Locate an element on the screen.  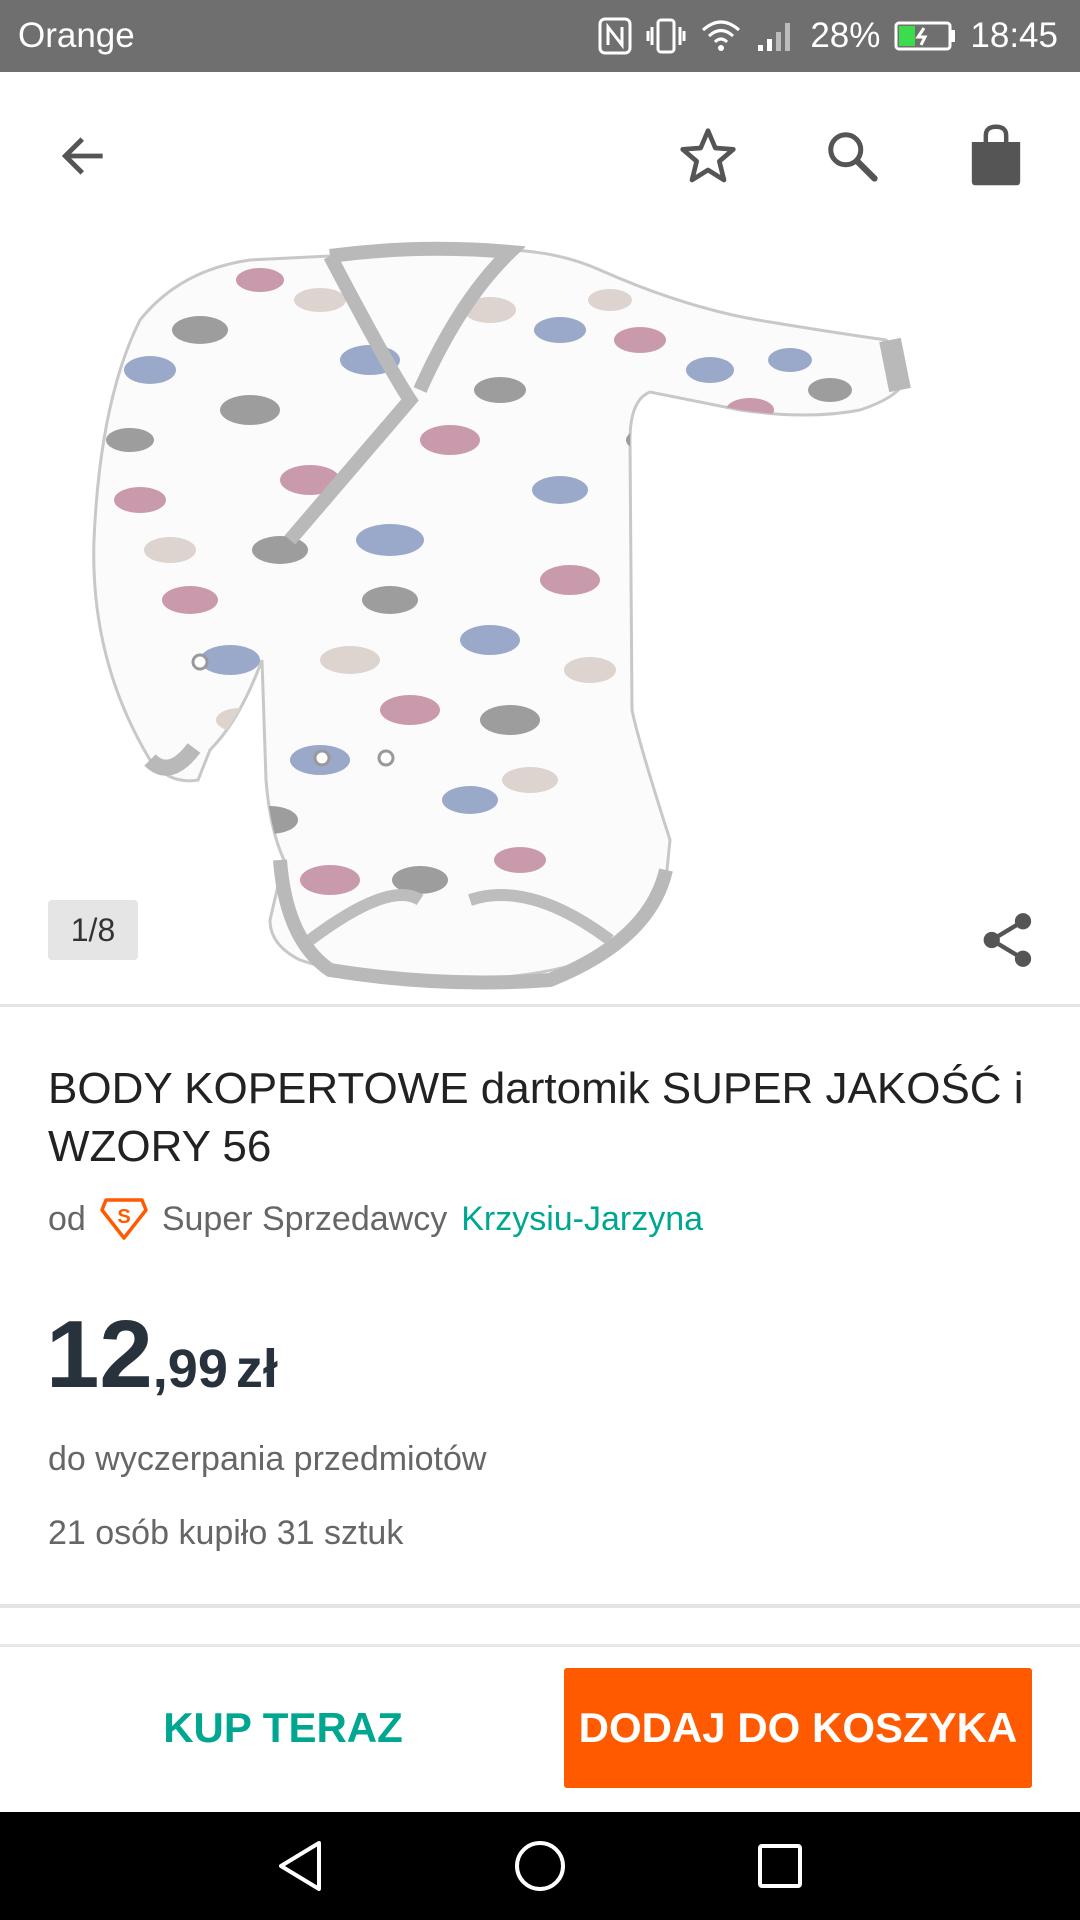
seller-type: Super Sprzedawcy is located at coordinates (304, 1218).